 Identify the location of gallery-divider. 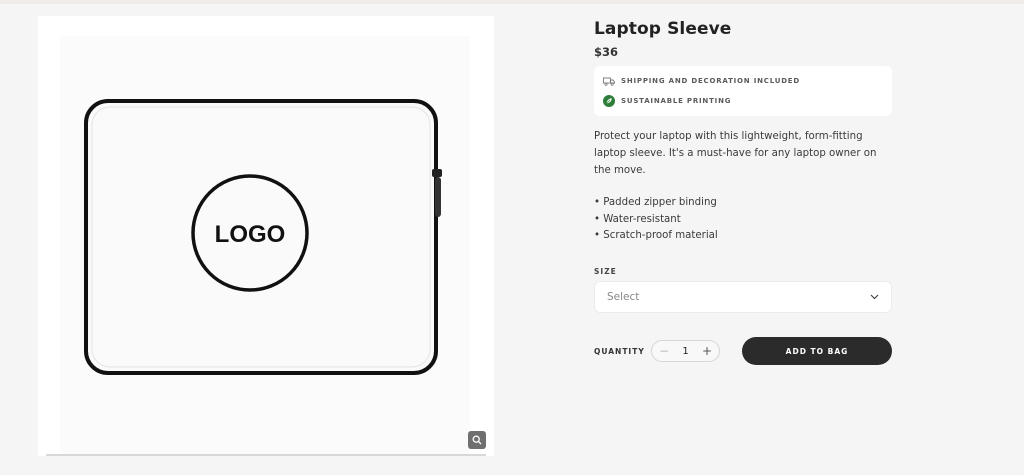
(266, 455).